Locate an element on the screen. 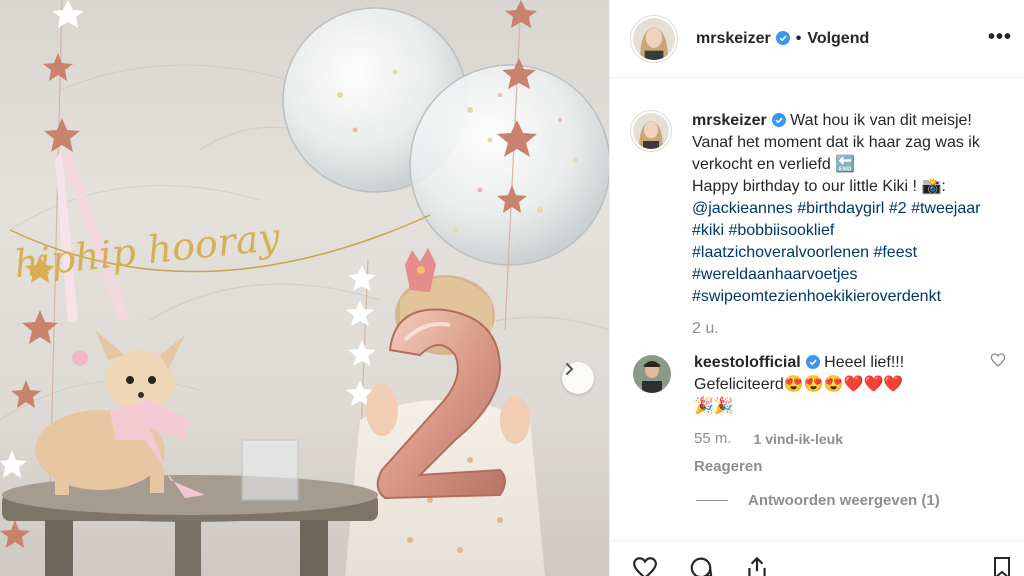 This screenshot has height=576, width=1024. following-button: Volgend is located at coordinates (838, 39).